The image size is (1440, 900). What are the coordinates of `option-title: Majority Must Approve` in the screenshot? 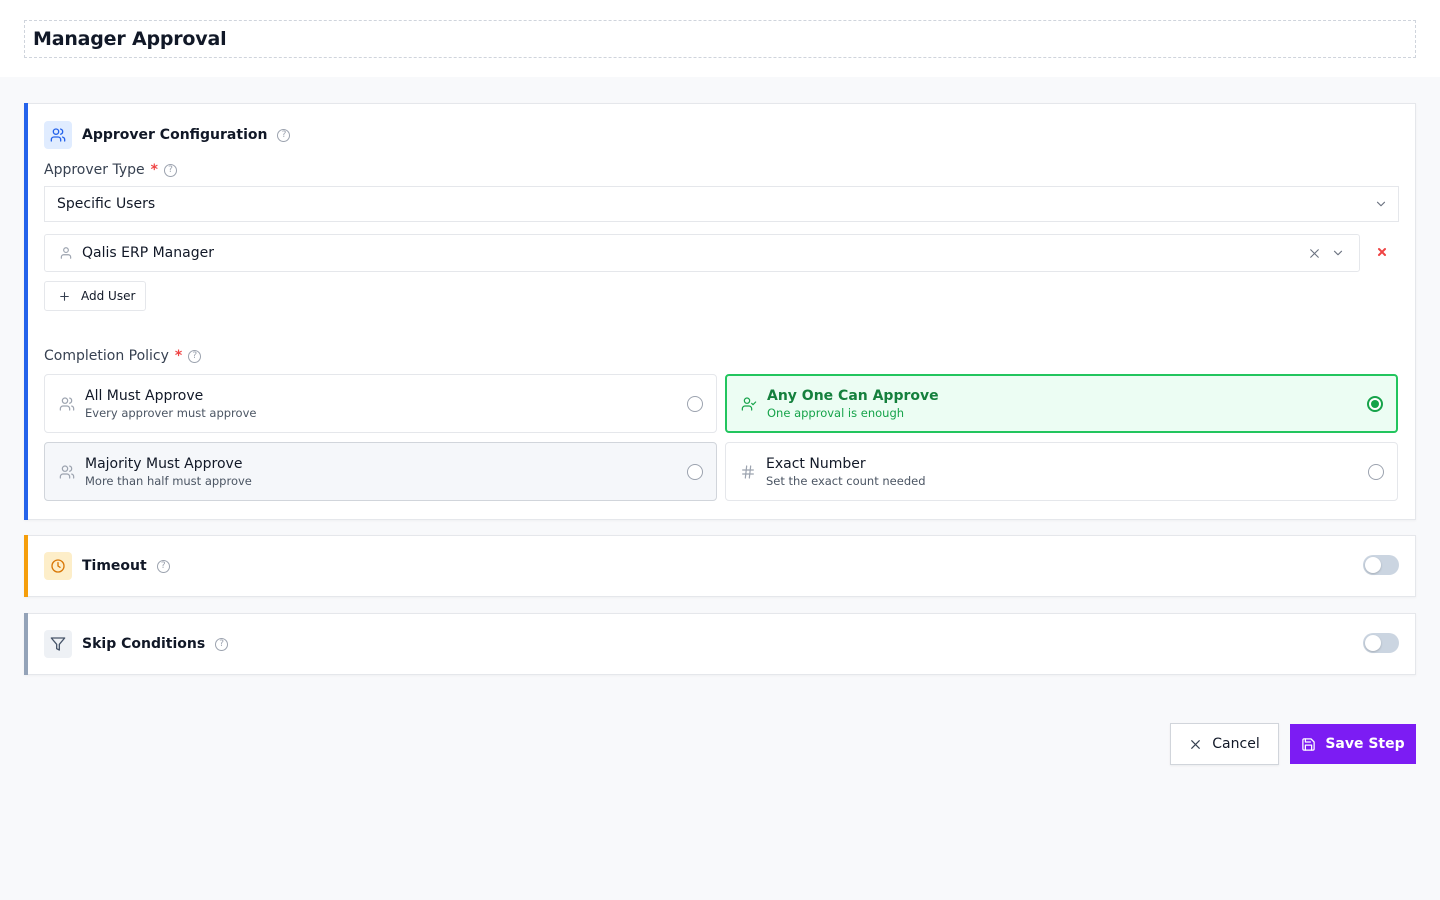 It's located at (164, 463).